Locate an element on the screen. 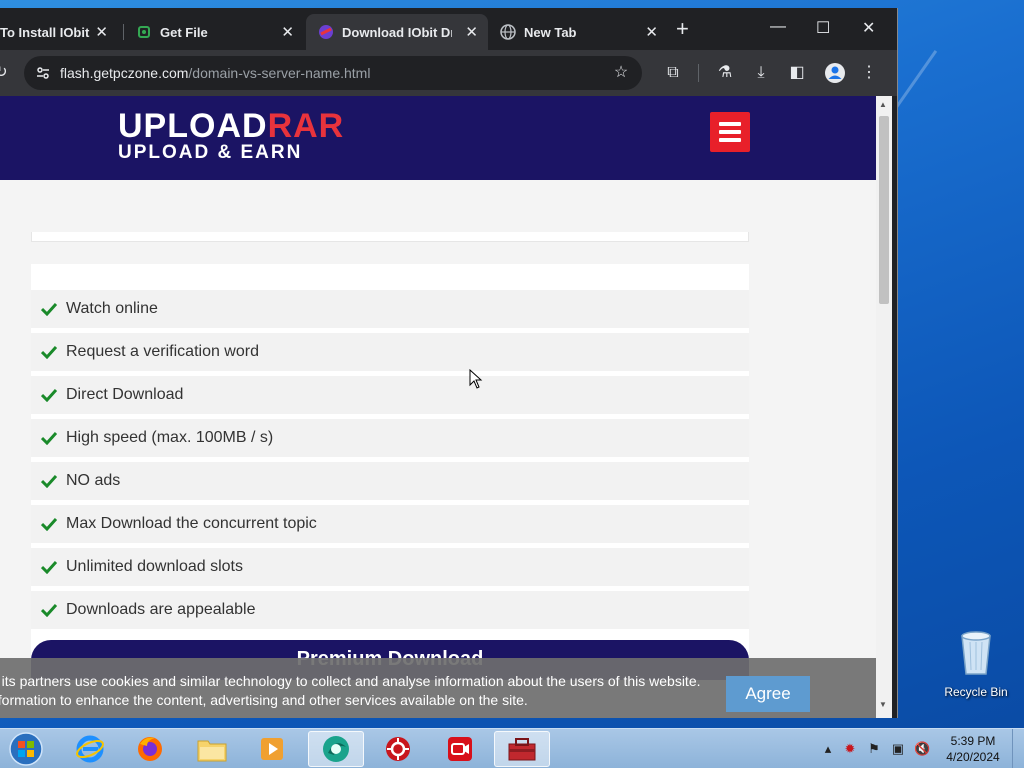 The width and height of the screenshot is (1024, 768). taskbar-firefox is located at coordinates (150, 749).